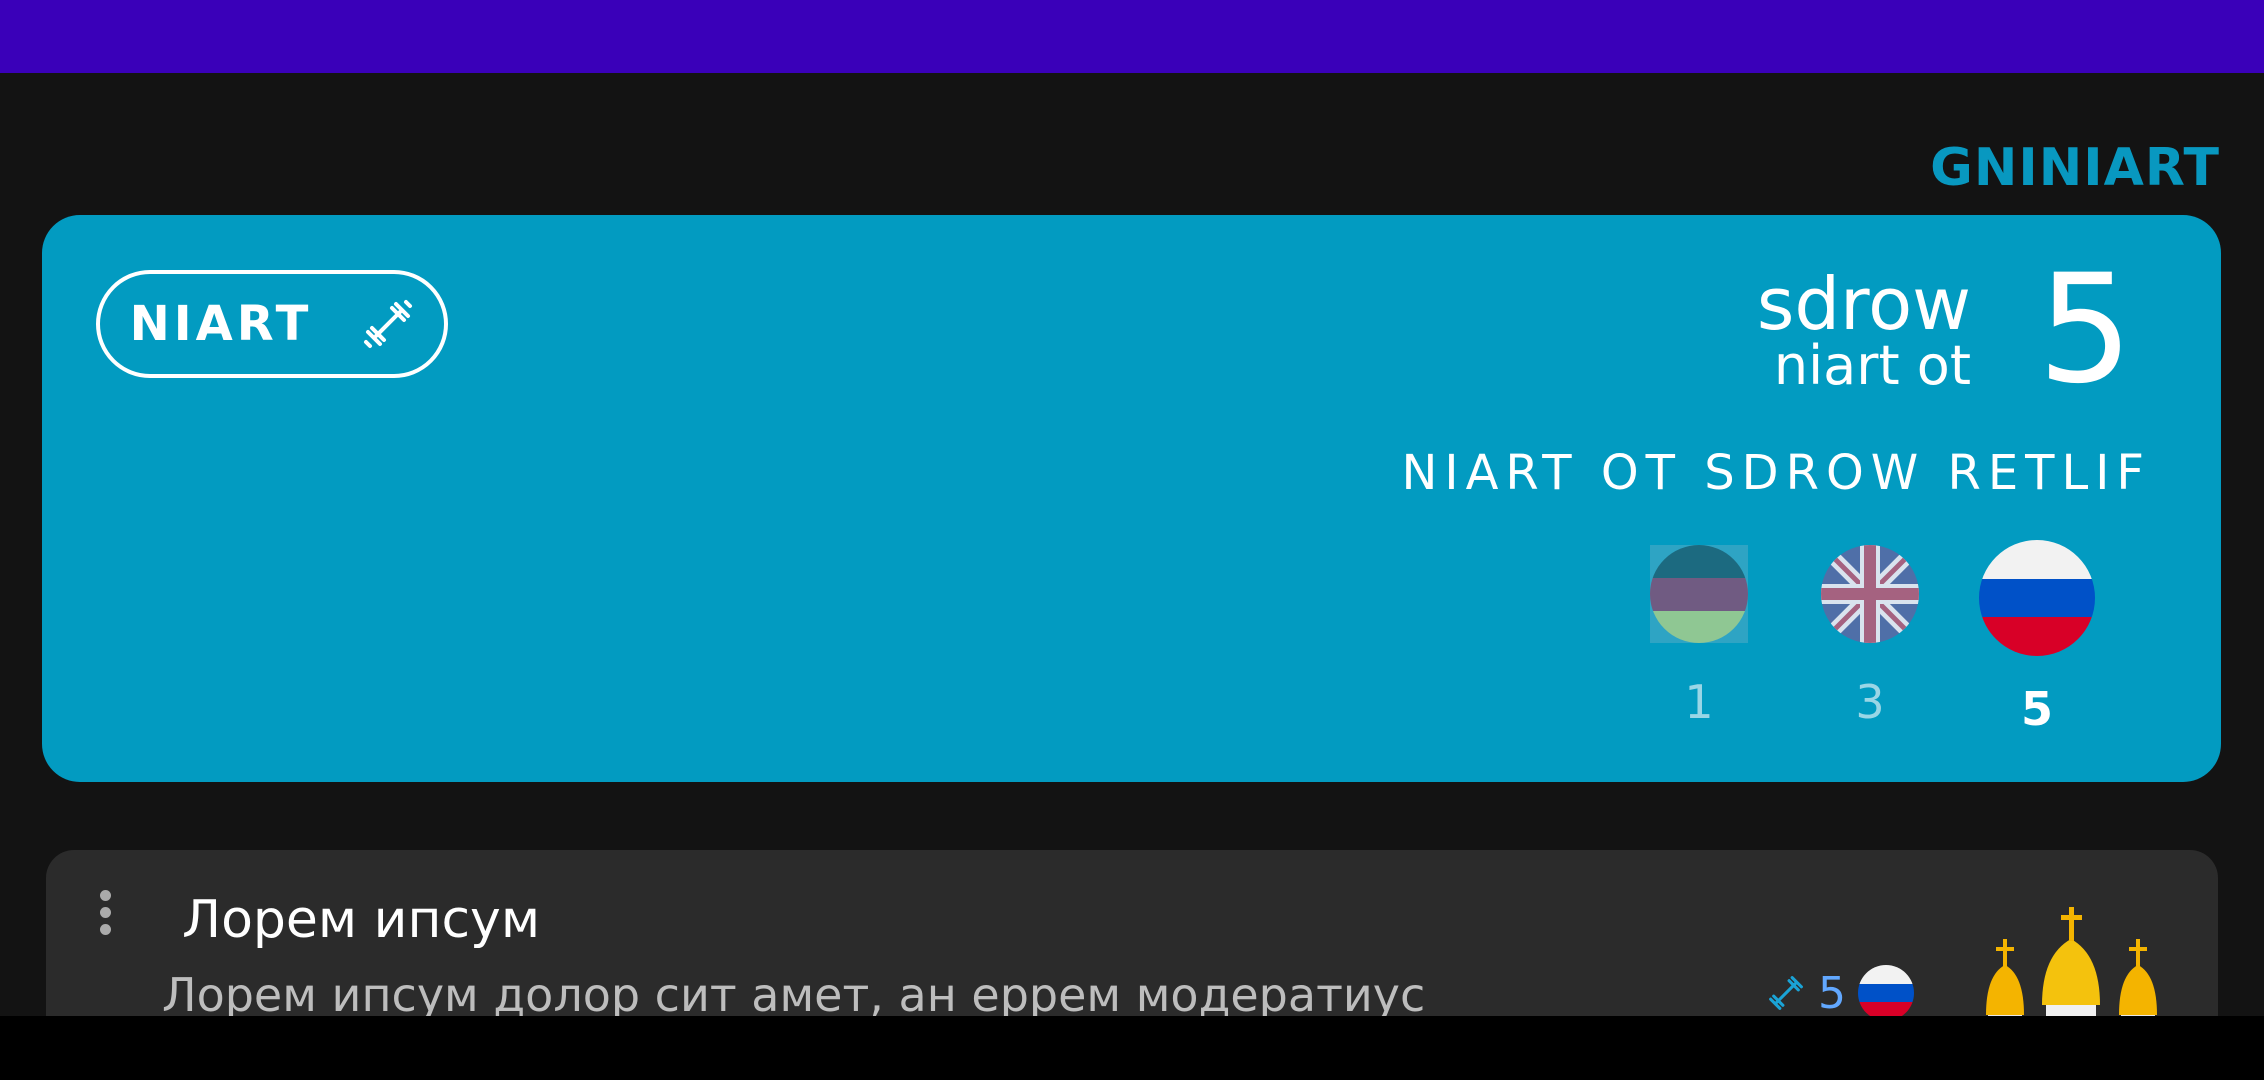 The width and height of the screenshot is (2264, 1080). I want to click on uk-flag-icon, so click(1870, 594).